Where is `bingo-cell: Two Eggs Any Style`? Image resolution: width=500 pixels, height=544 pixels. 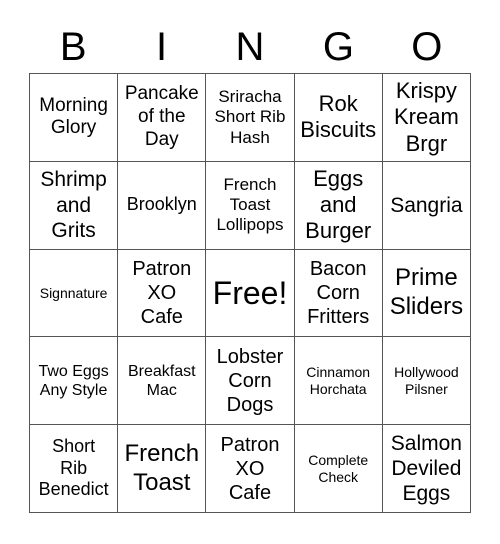 bingo-cell: Two Eggs Any Style is located at coordinates (74, 381).